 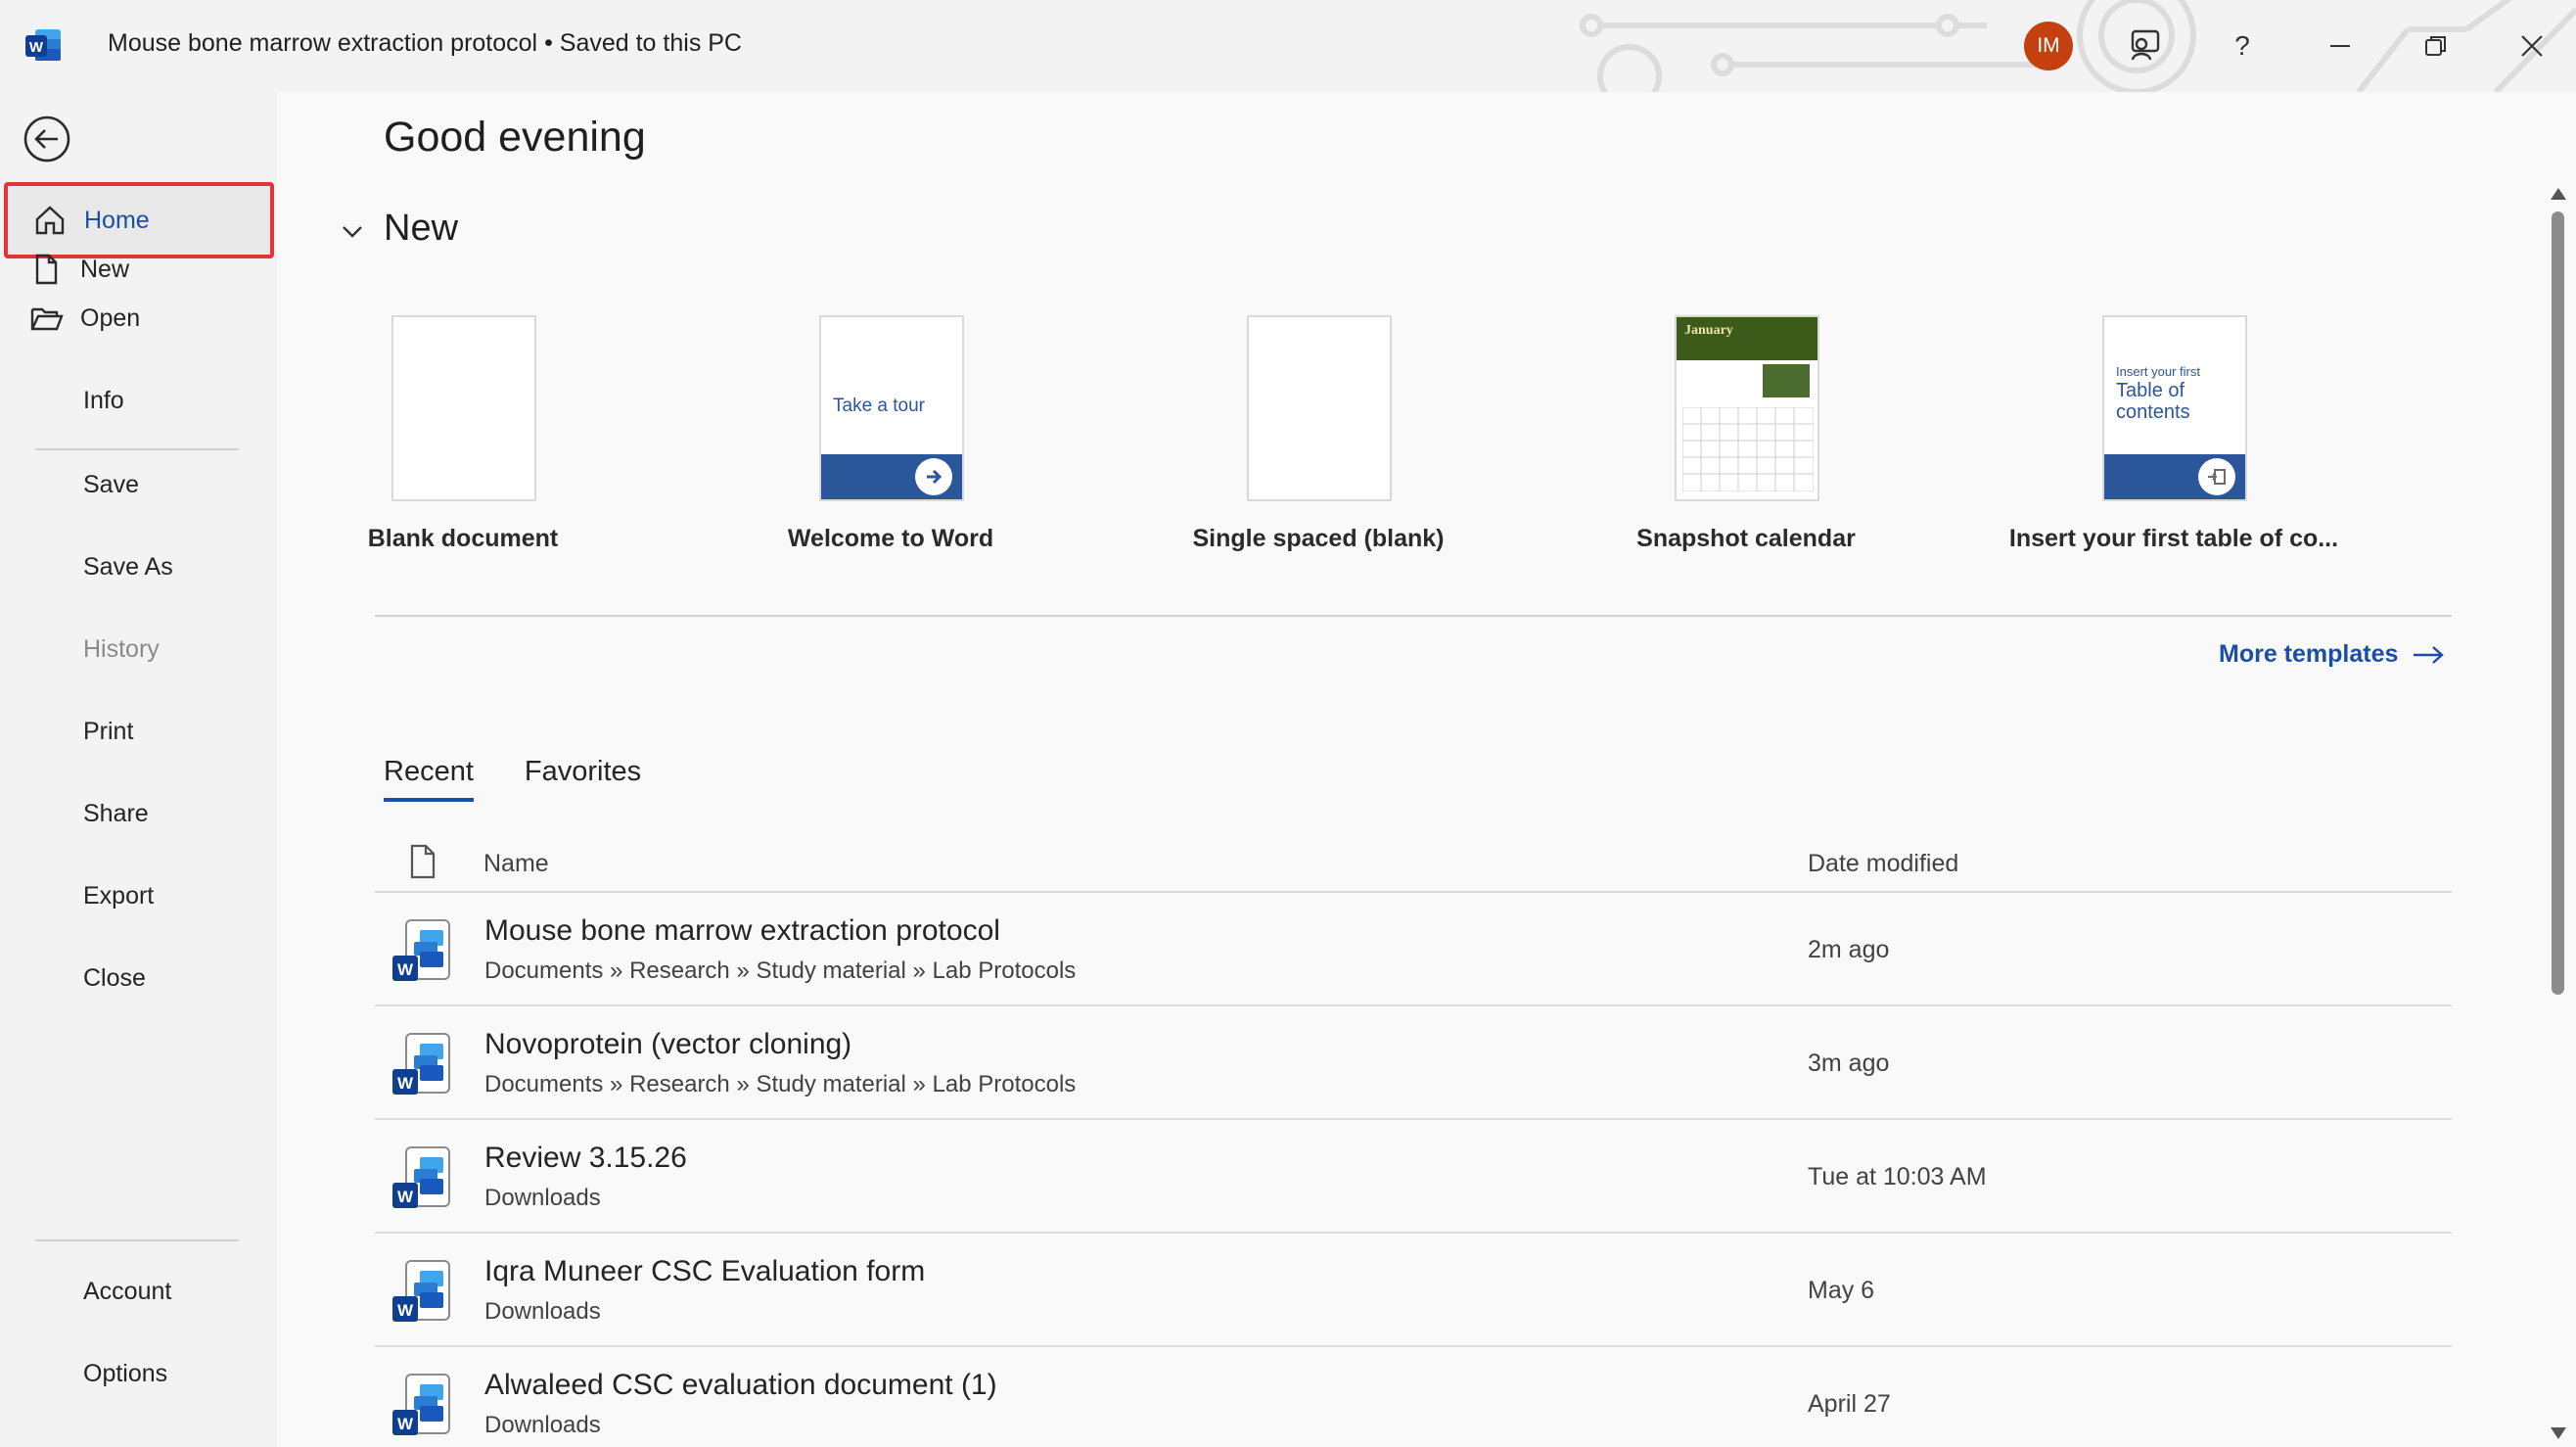 What do you see at coordinates (139, 732) in the screenshot?
I see `sidebar-item-print: Print` at bounding box center [139, 732].